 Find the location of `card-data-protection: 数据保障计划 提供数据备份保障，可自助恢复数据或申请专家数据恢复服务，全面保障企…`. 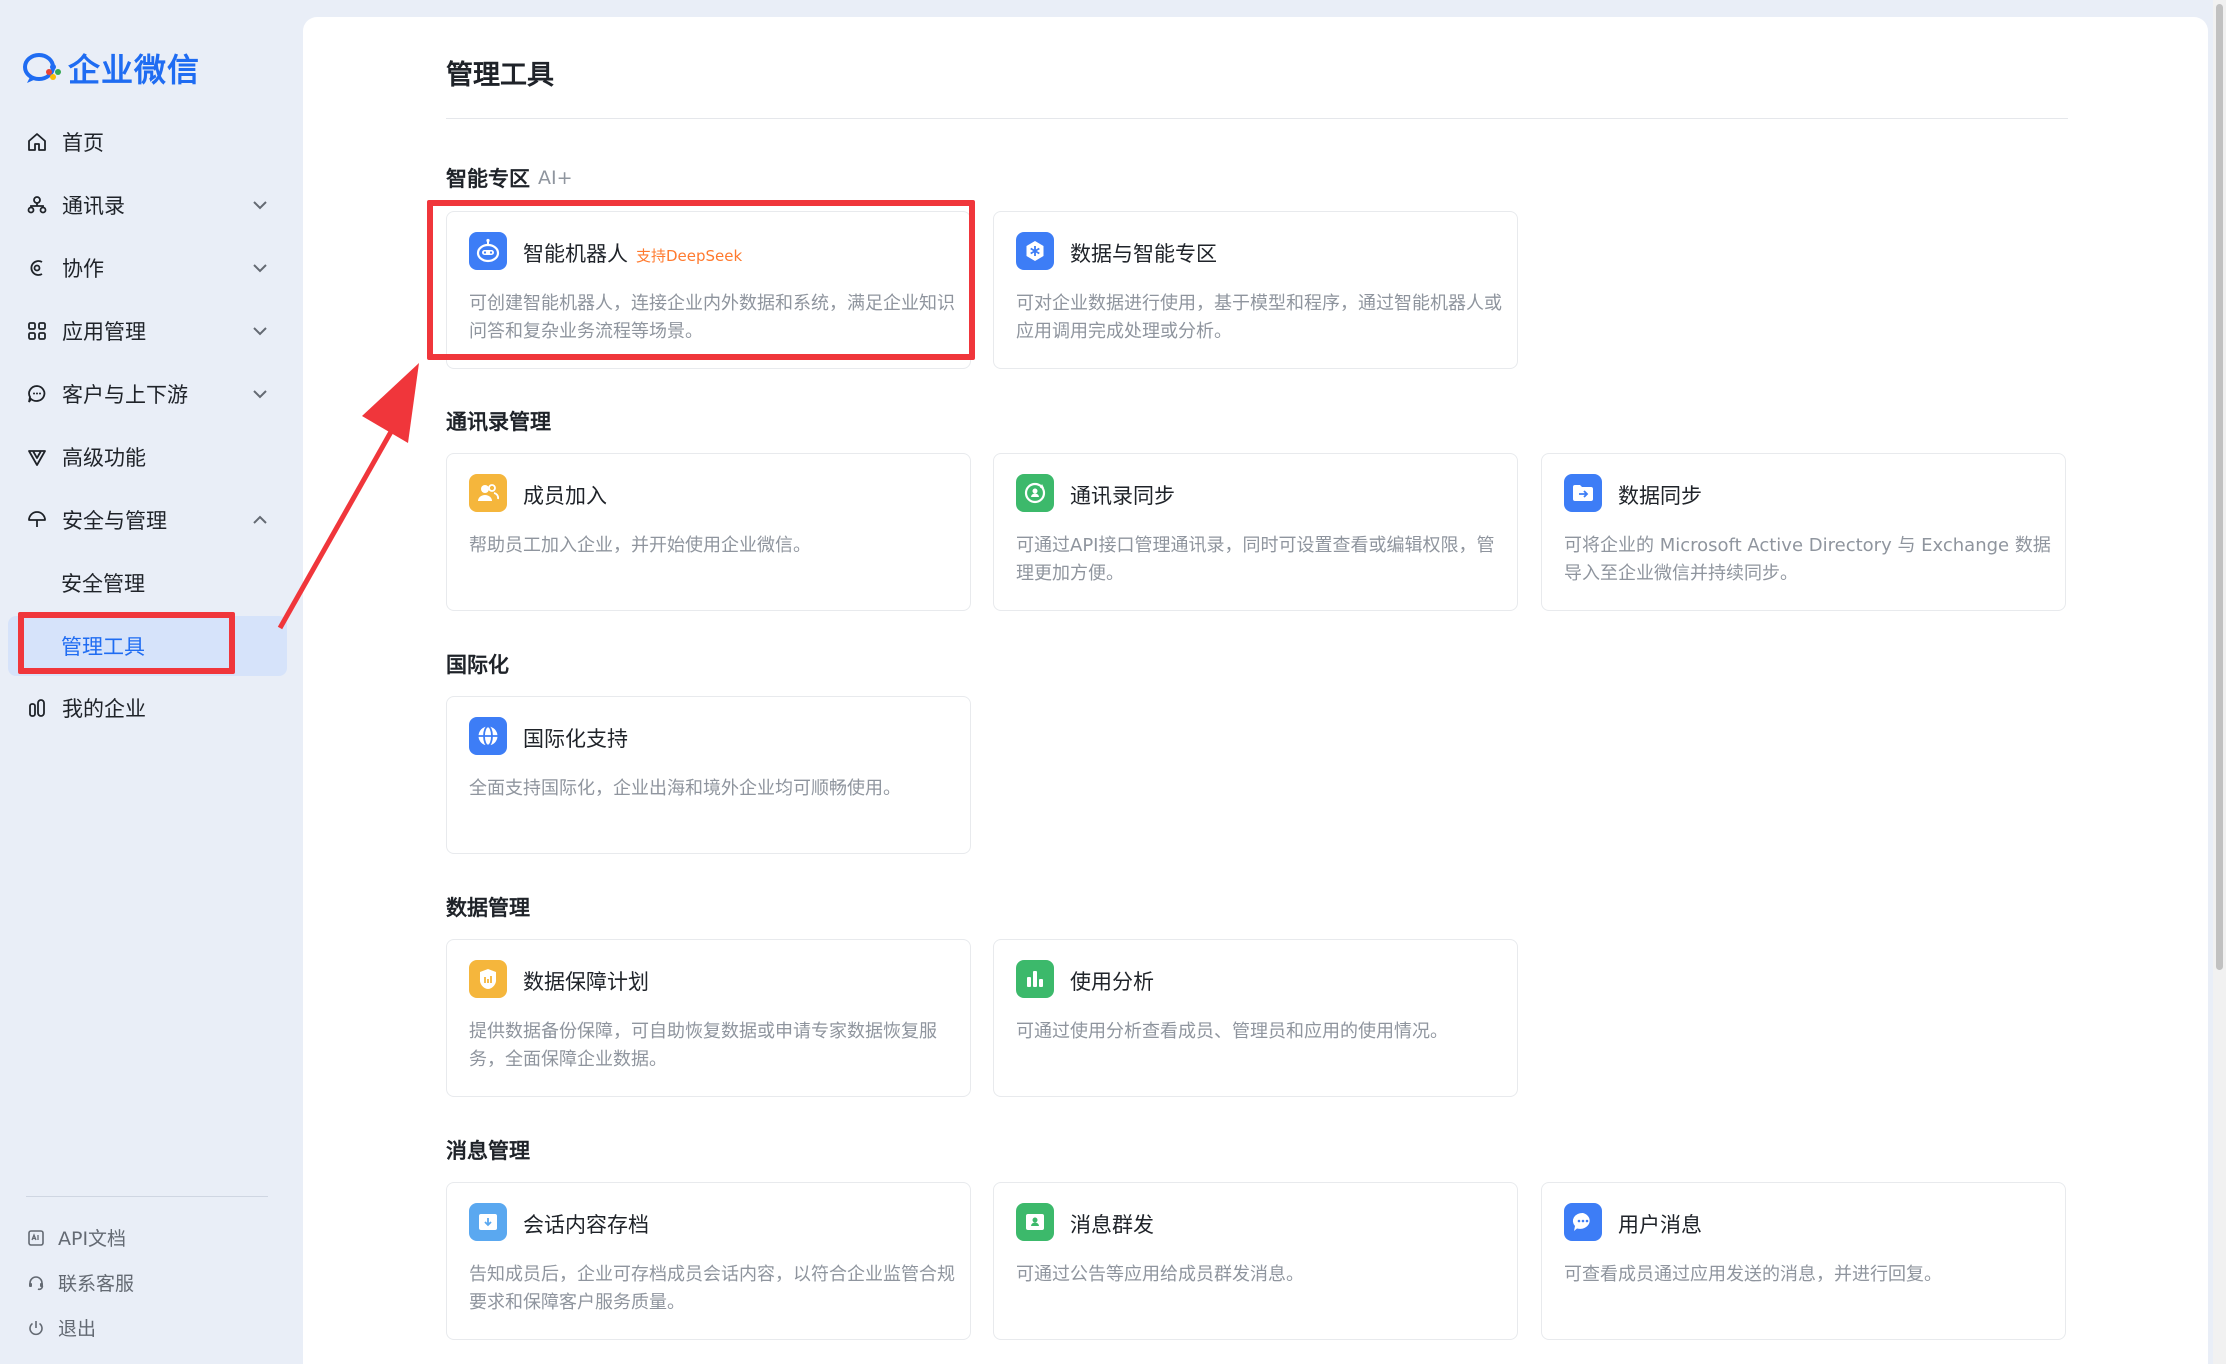

card-data-protection: 数据保障计划 提供数据备份保障，可自助恢复数据或申请专家数据恢复服务，全面保障企… is located at coordinates (708, 1018).